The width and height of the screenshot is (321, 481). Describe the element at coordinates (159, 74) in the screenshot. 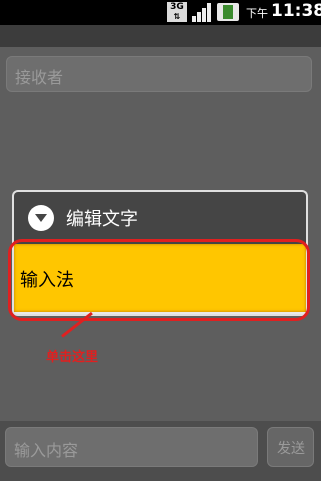

I see `recipient-field: 接收者` at that location.